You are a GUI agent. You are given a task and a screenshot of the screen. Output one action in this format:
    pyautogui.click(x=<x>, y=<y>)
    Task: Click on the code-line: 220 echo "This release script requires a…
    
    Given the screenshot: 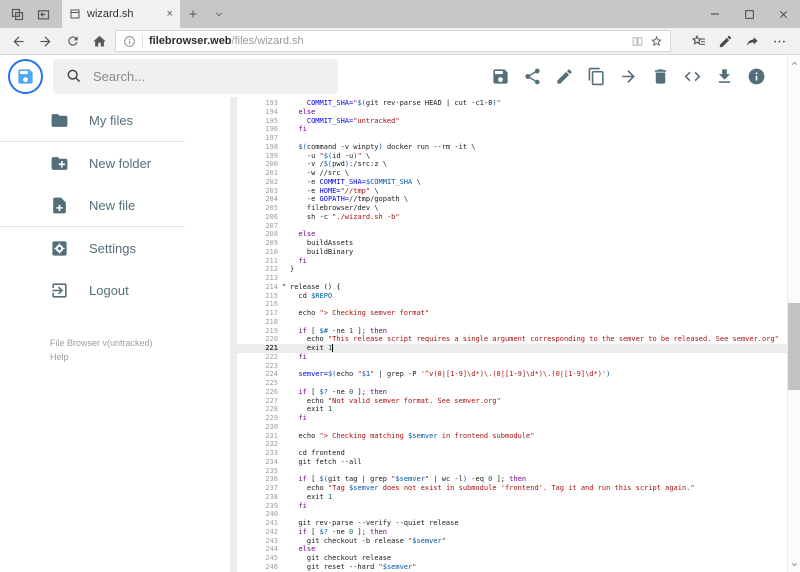 What is the action you would take?
    pyautogui.click(x=512, y=339)
    